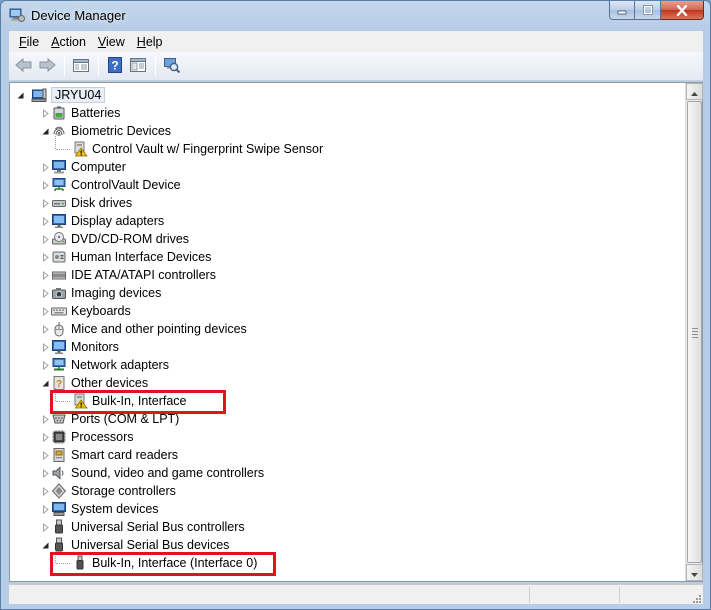 The width and height of the screenshot is (711, 610). Describe the element at coordinates (123, 491) in the screenshot. I see `tree-category-label: Storage controllers` at that location.